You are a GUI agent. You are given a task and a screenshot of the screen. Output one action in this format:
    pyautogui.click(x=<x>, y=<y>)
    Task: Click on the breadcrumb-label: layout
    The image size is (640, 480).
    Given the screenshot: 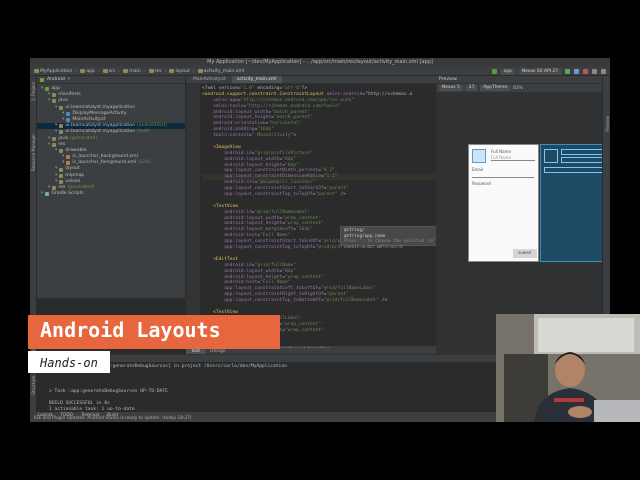 What is the action you would take?
    pyautogui.click(x=182, y=71)
    